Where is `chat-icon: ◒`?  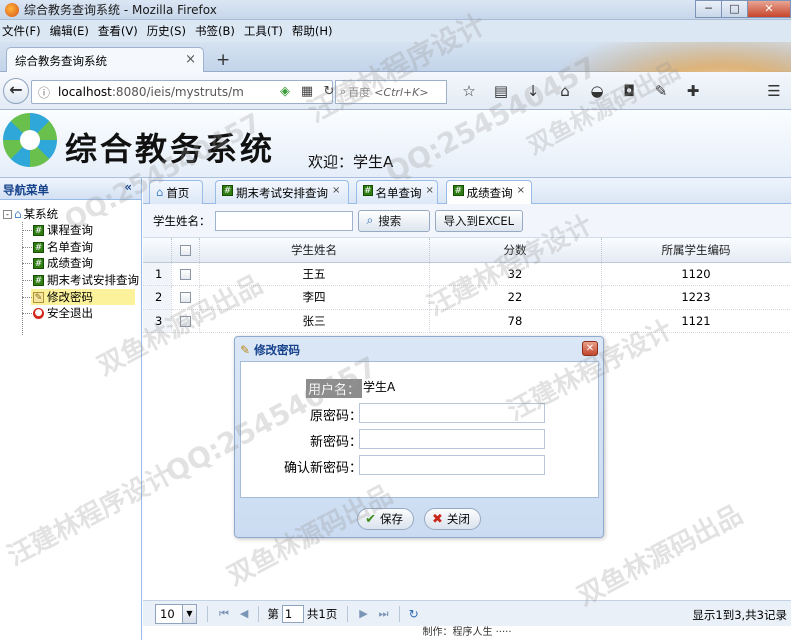
chat-icon: ◒ is located at coordinates (597, 91).